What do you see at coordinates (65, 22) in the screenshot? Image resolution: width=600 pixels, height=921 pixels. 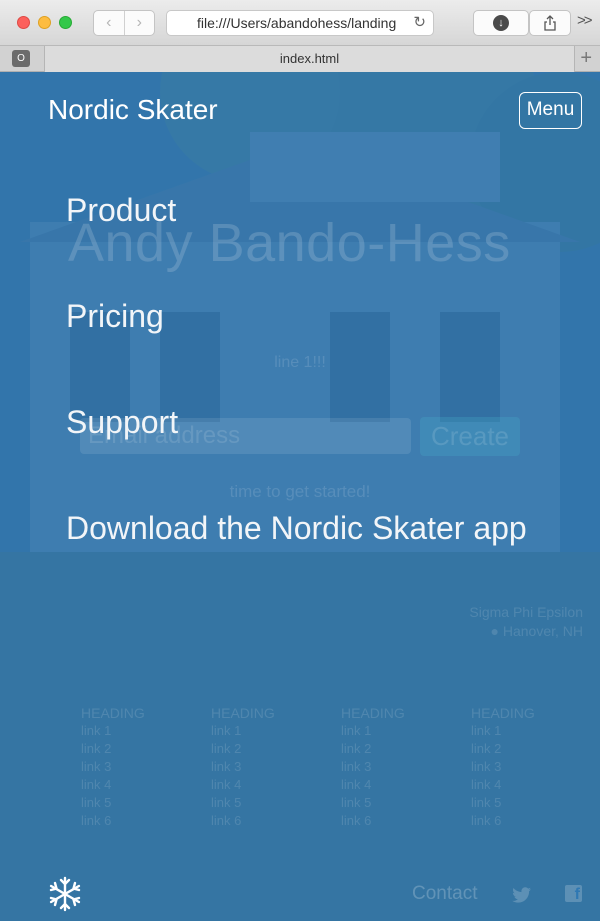 I see `zoom-window-button` at bounding box center [65, 22].